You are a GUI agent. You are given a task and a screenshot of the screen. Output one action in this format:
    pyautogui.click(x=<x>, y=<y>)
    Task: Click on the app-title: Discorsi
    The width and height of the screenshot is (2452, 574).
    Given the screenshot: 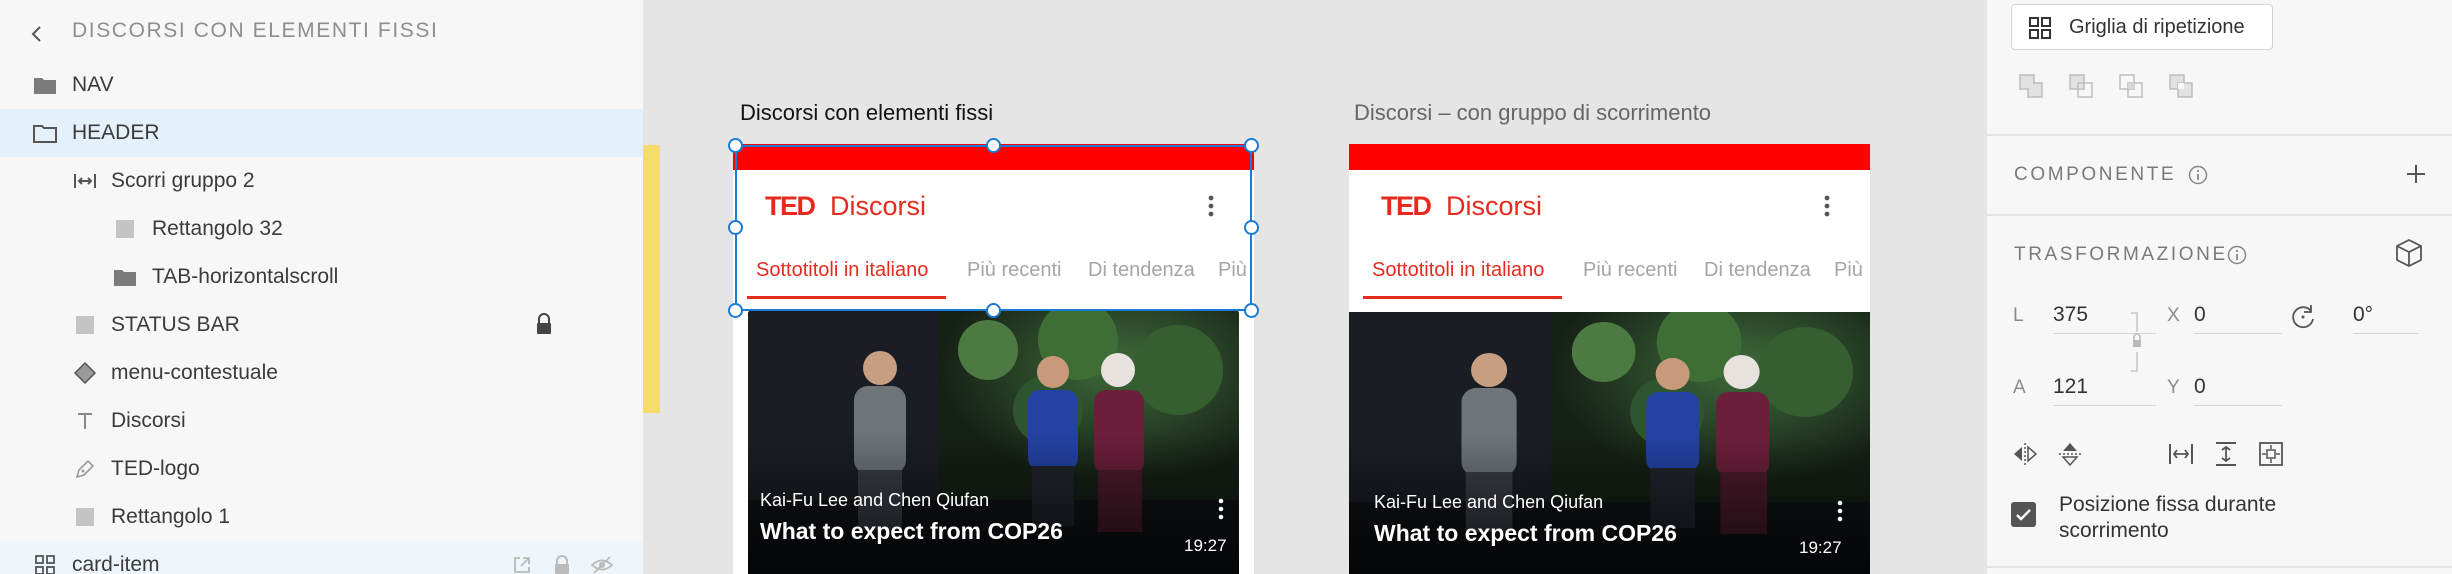 What is the action you would take?
    pyautogui.click(x=1494, y=206)
    